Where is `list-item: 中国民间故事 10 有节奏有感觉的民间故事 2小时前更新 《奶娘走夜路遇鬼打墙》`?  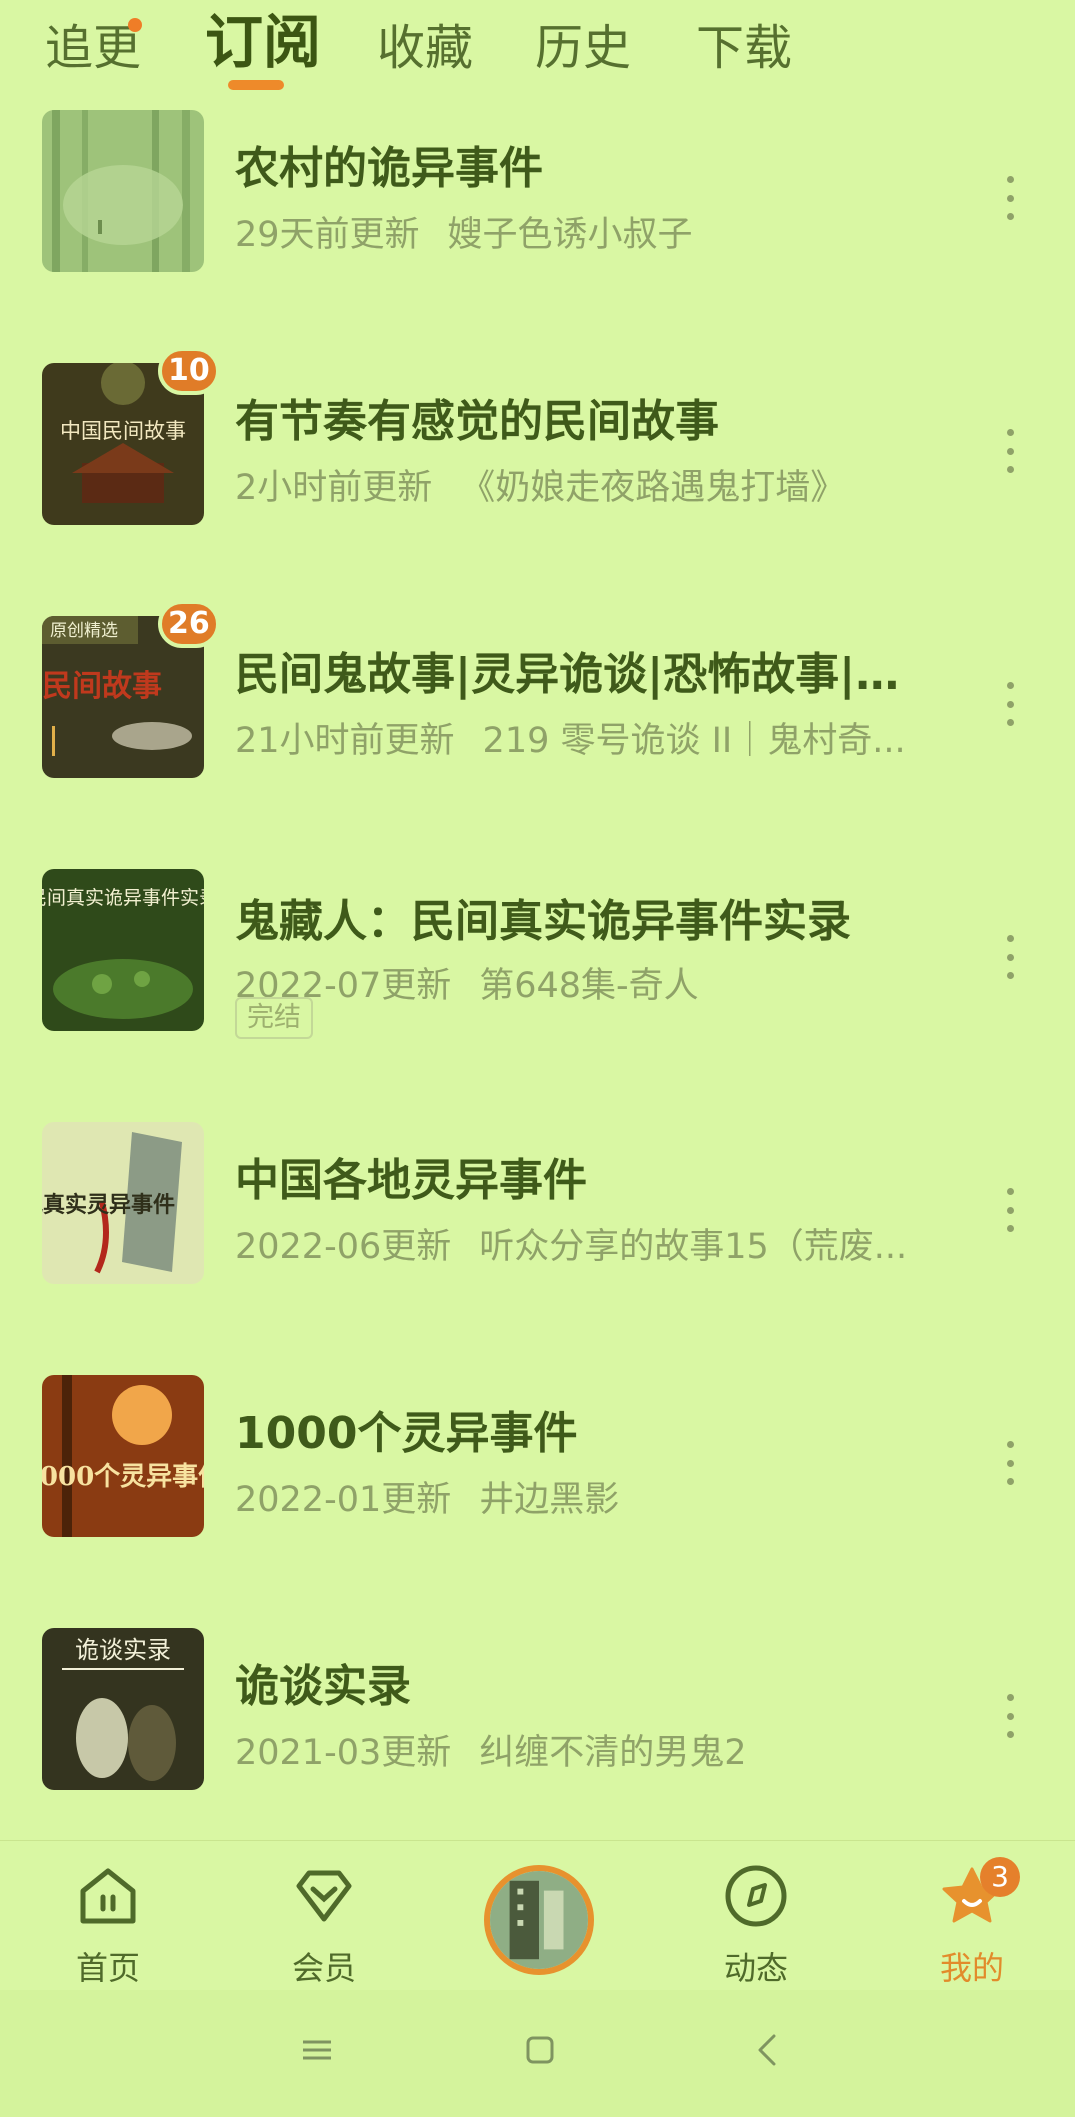
list-item: 中国民间故事 10 有节奏有感觉的民间故事 2小时前更新 《奶娘走夜路遇鬼打墙》 is located at coordinates (537, 480).